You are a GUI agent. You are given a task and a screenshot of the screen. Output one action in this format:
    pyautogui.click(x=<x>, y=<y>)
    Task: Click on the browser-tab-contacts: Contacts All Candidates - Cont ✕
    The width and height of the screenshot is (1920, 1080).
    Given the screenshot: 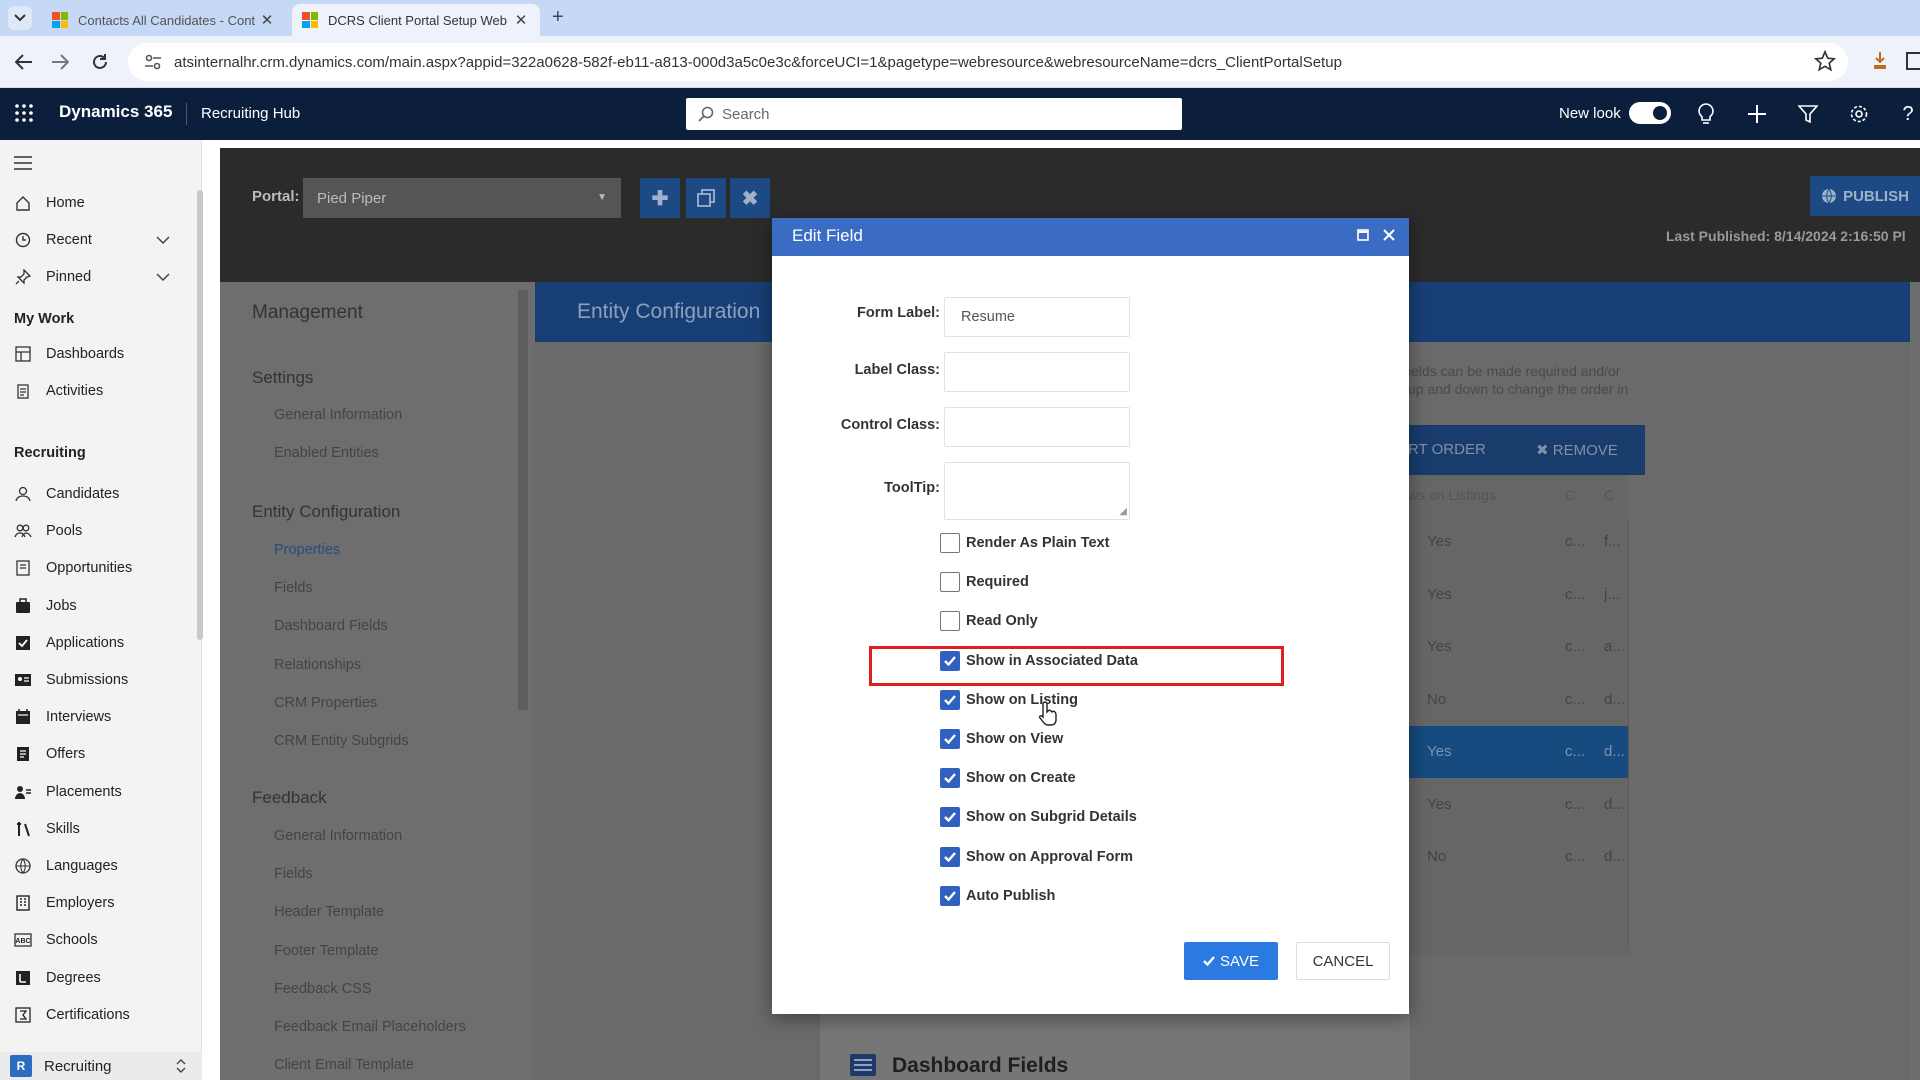 What is the action you would take?
    pyautogui.click(x=164, y=20)
    